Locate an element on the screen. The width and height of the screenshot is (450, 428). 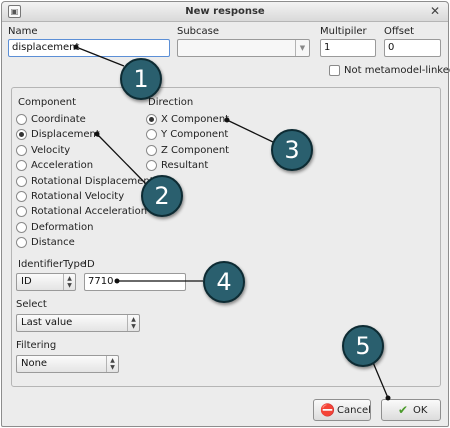
subcase-dropdown: ▼ is located at coordinates (243, 48).